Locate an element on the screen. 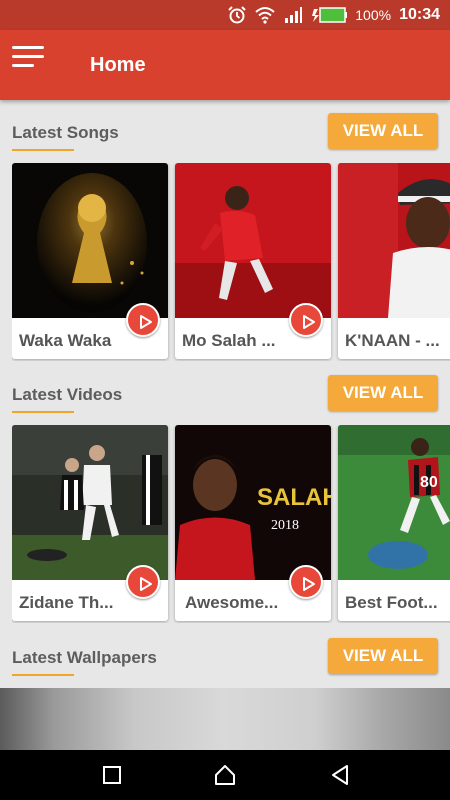  wifi-icon is located at coordinates (265, 15).